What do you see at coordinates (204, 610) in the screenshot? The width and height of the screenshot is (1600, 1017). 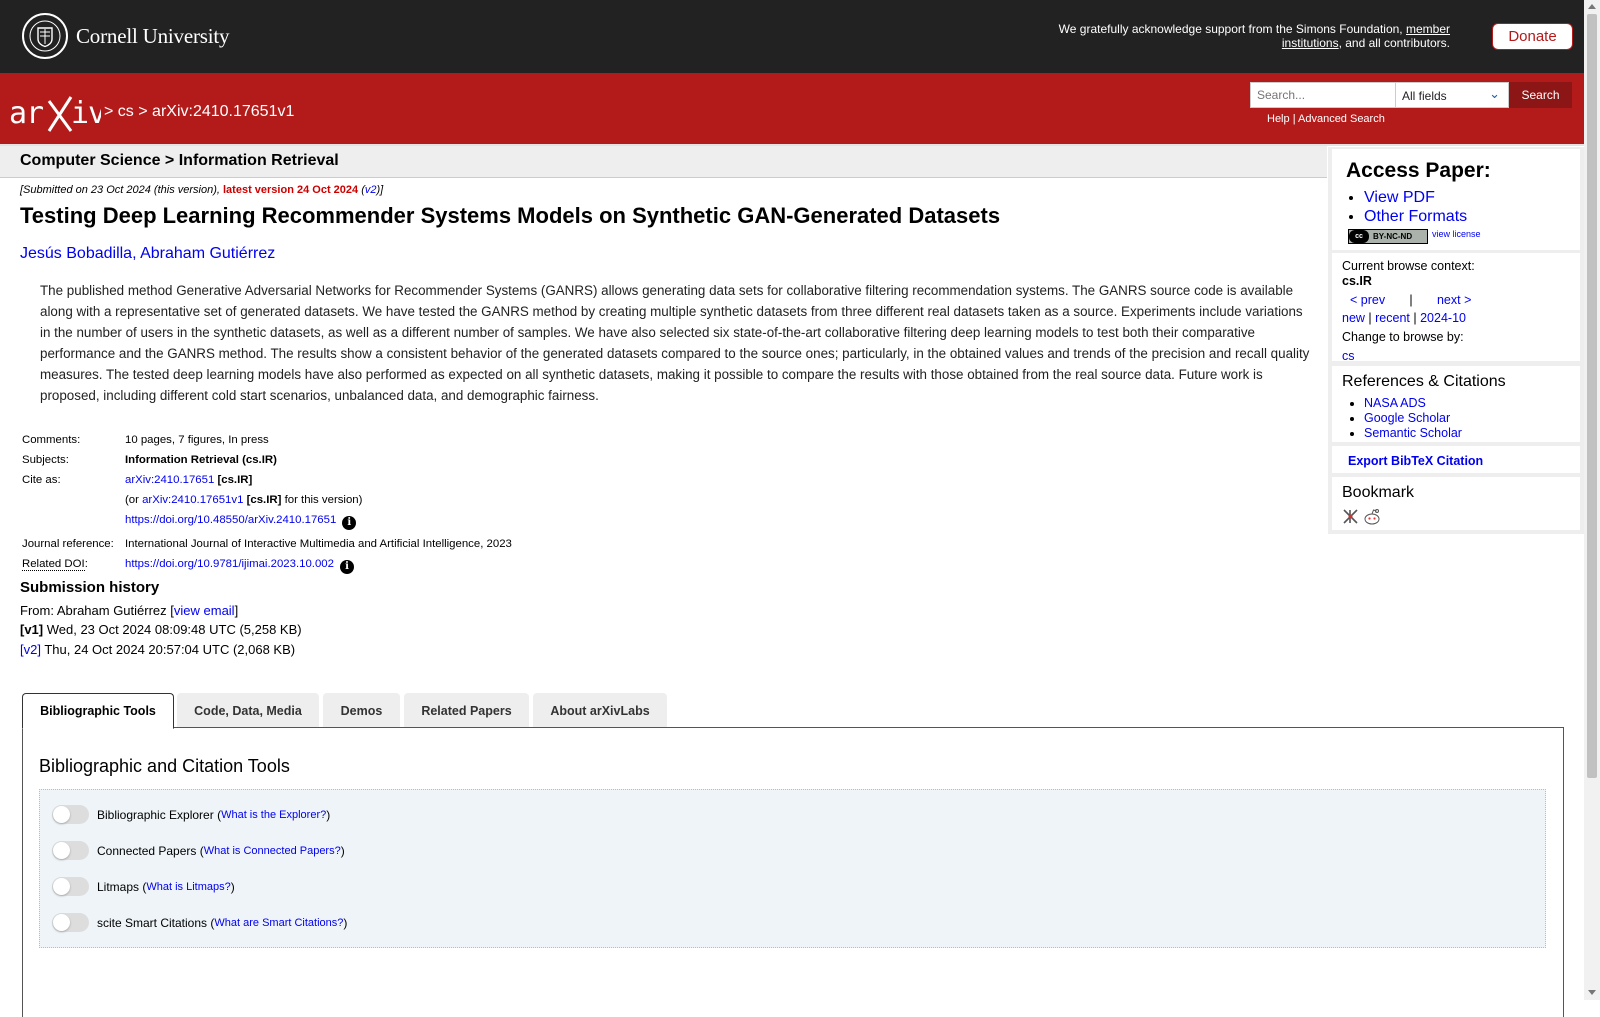 I see `view-email-link: view email` at bounding box center [204, 610].